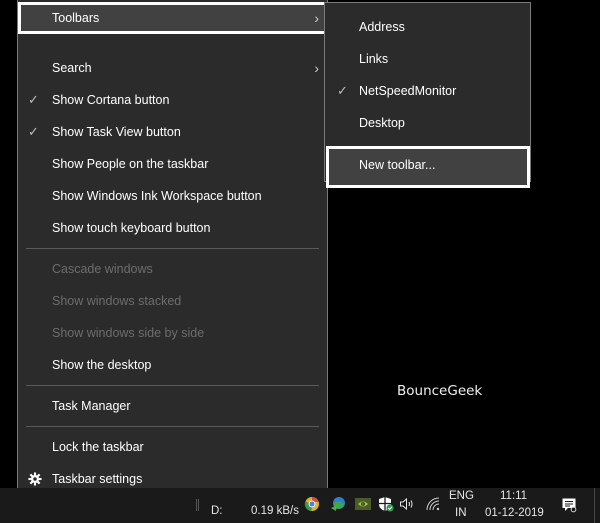 The image size is (600, 523). I want to click on language-indicator: ENG, so click(461, 496).